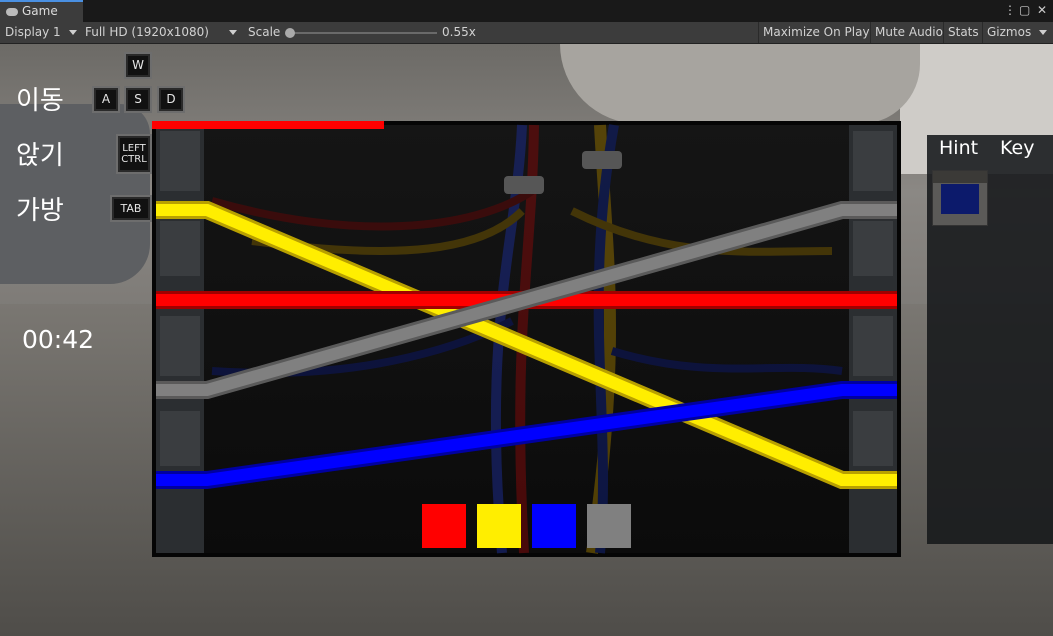 The height and width of the screenshot is (636, 1053). What do you see at coordinates (444, 526) in the screenshot?
I see `red-swatch` at bounding box center [444, 526].